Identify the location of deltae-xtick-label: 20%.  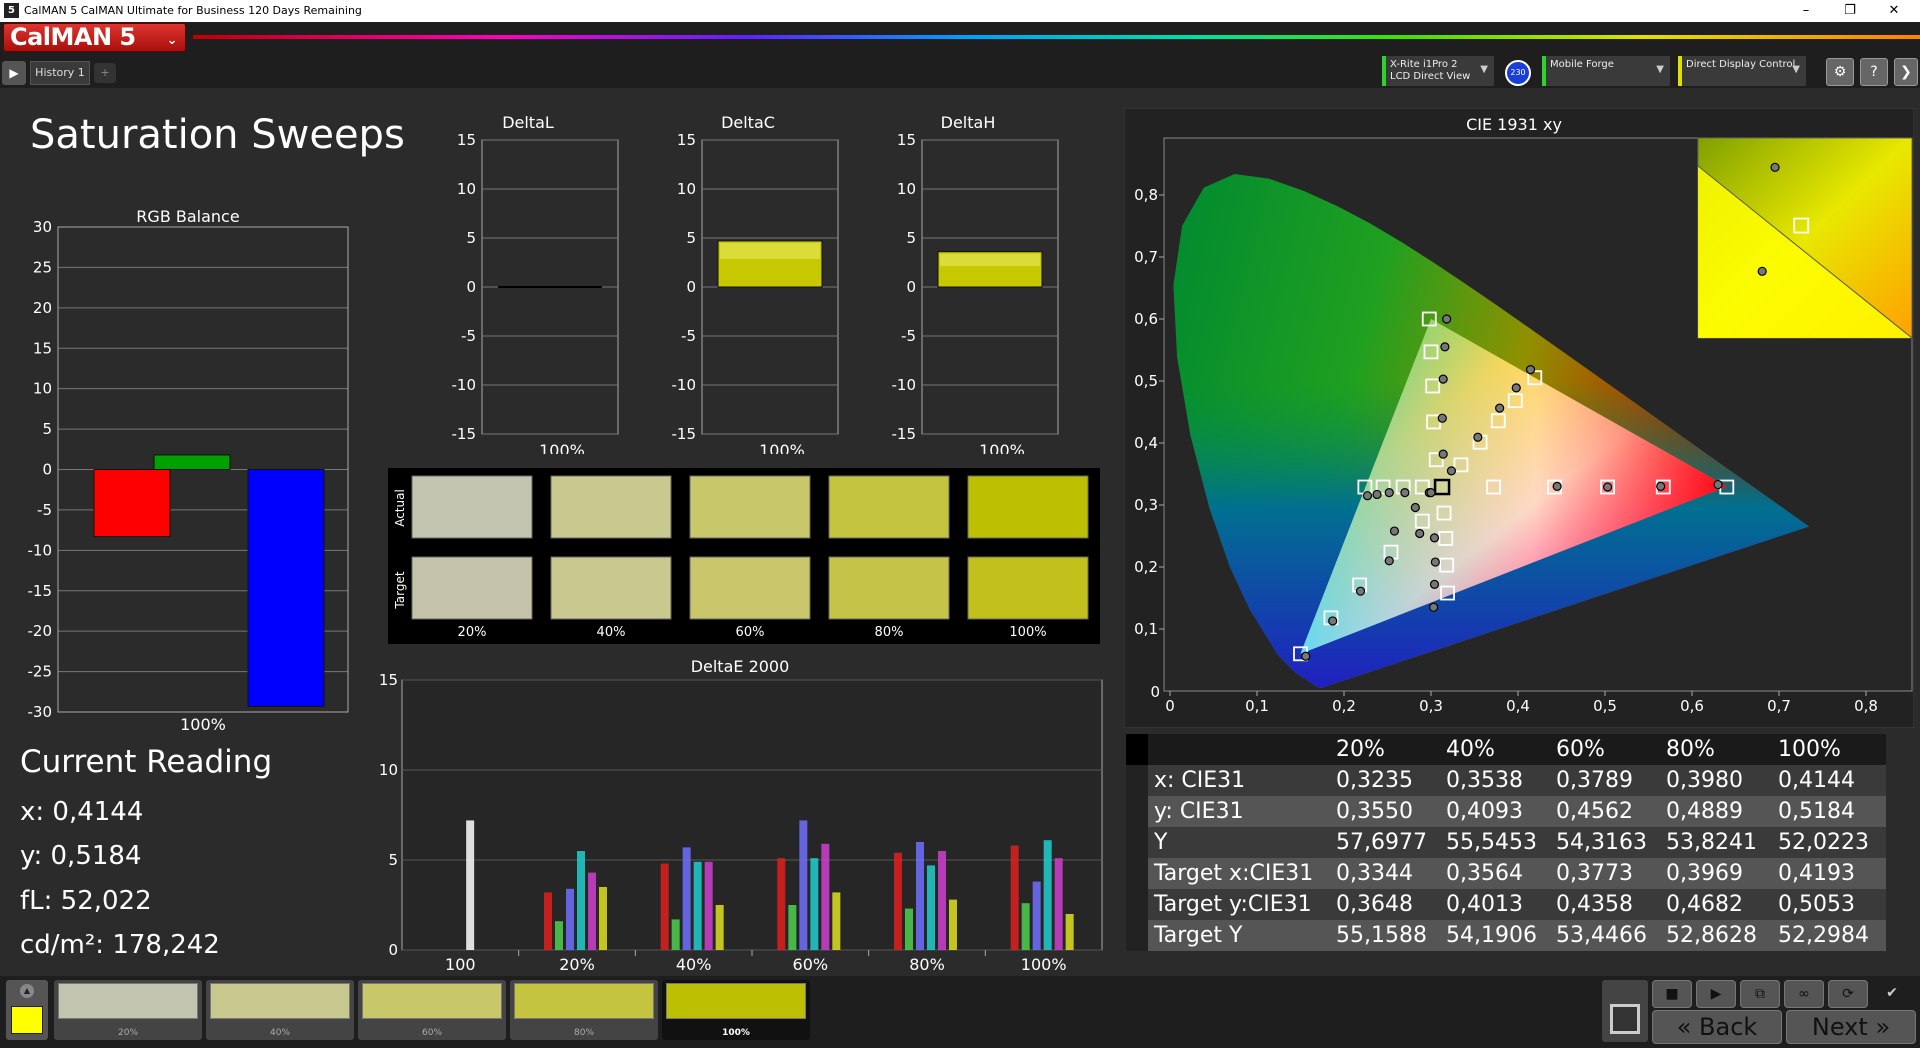
(577, 964).